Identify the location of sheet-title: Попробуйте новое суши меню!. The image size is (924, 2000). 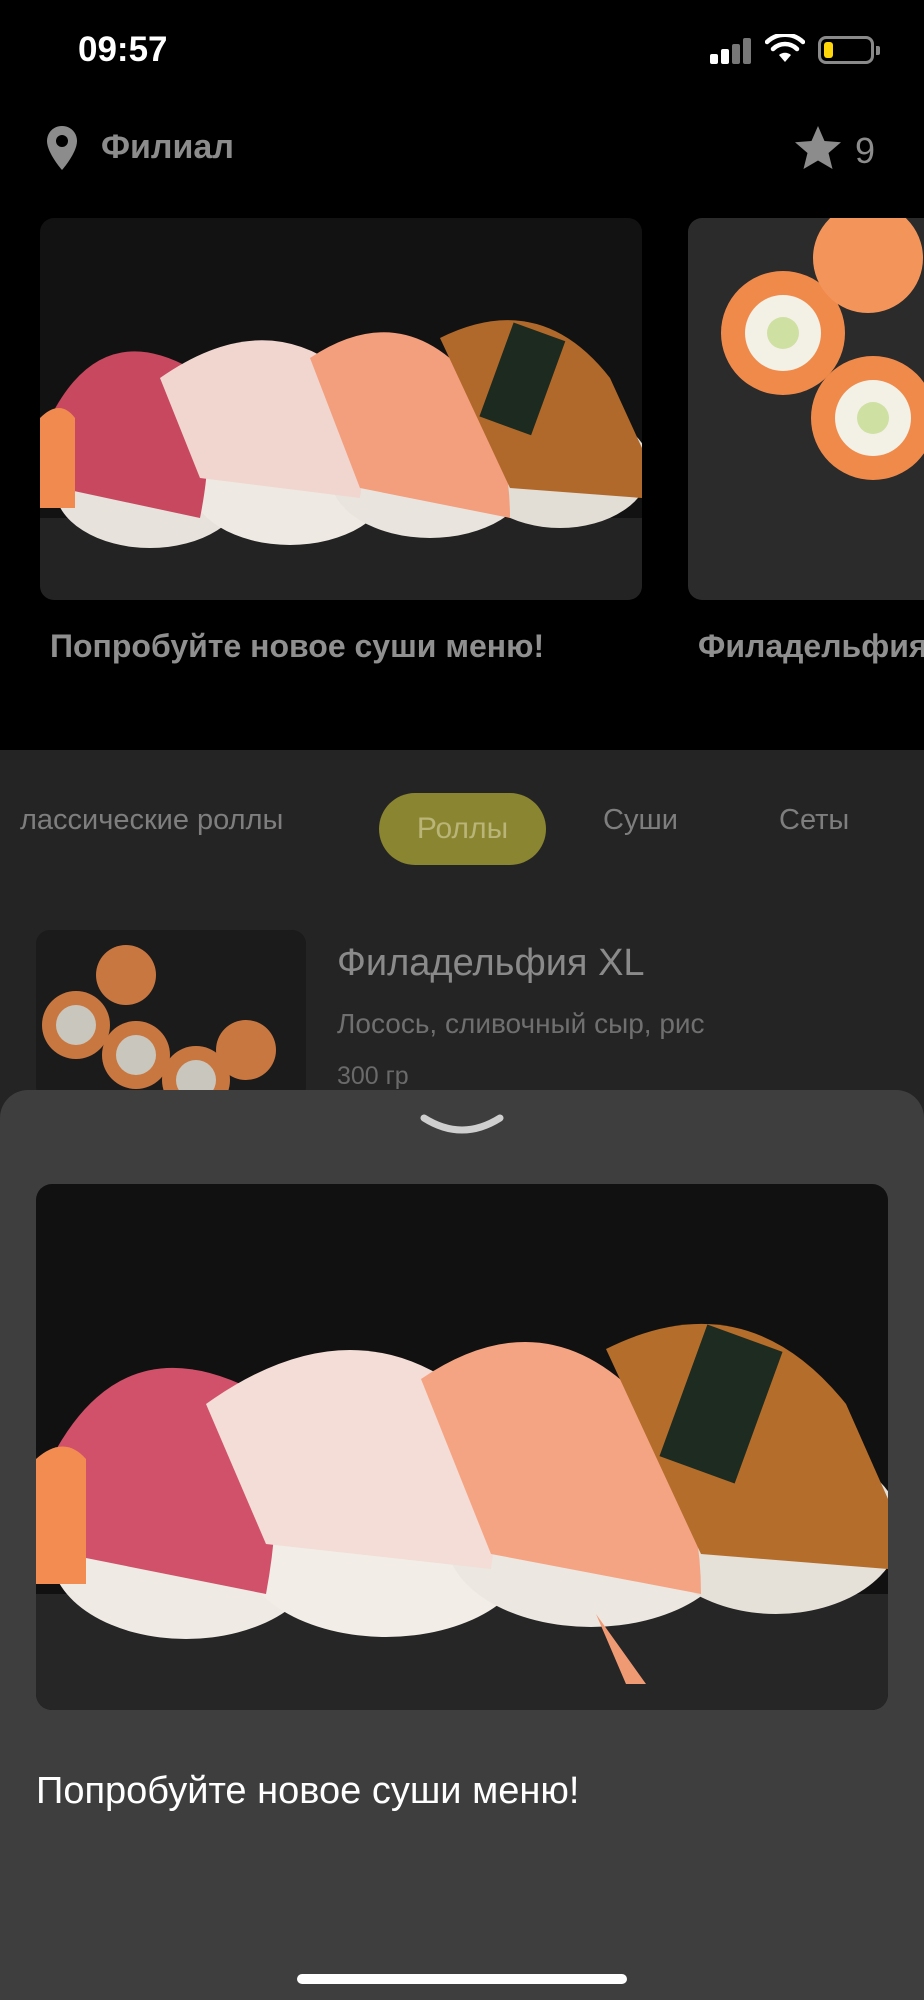
(308, 1791).